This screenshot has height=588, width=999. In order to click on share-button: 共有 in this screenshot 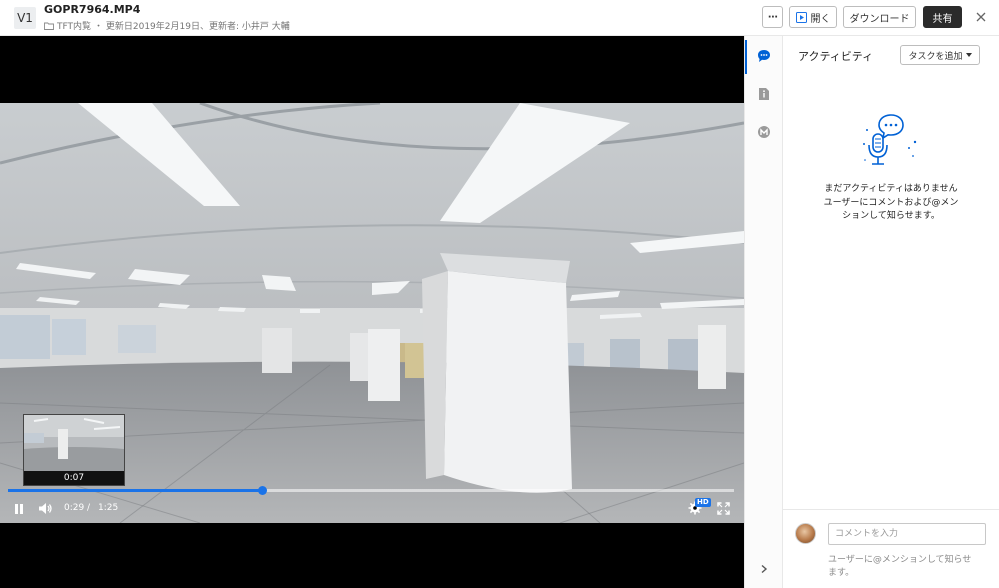, I will do `click(942, 17)`.